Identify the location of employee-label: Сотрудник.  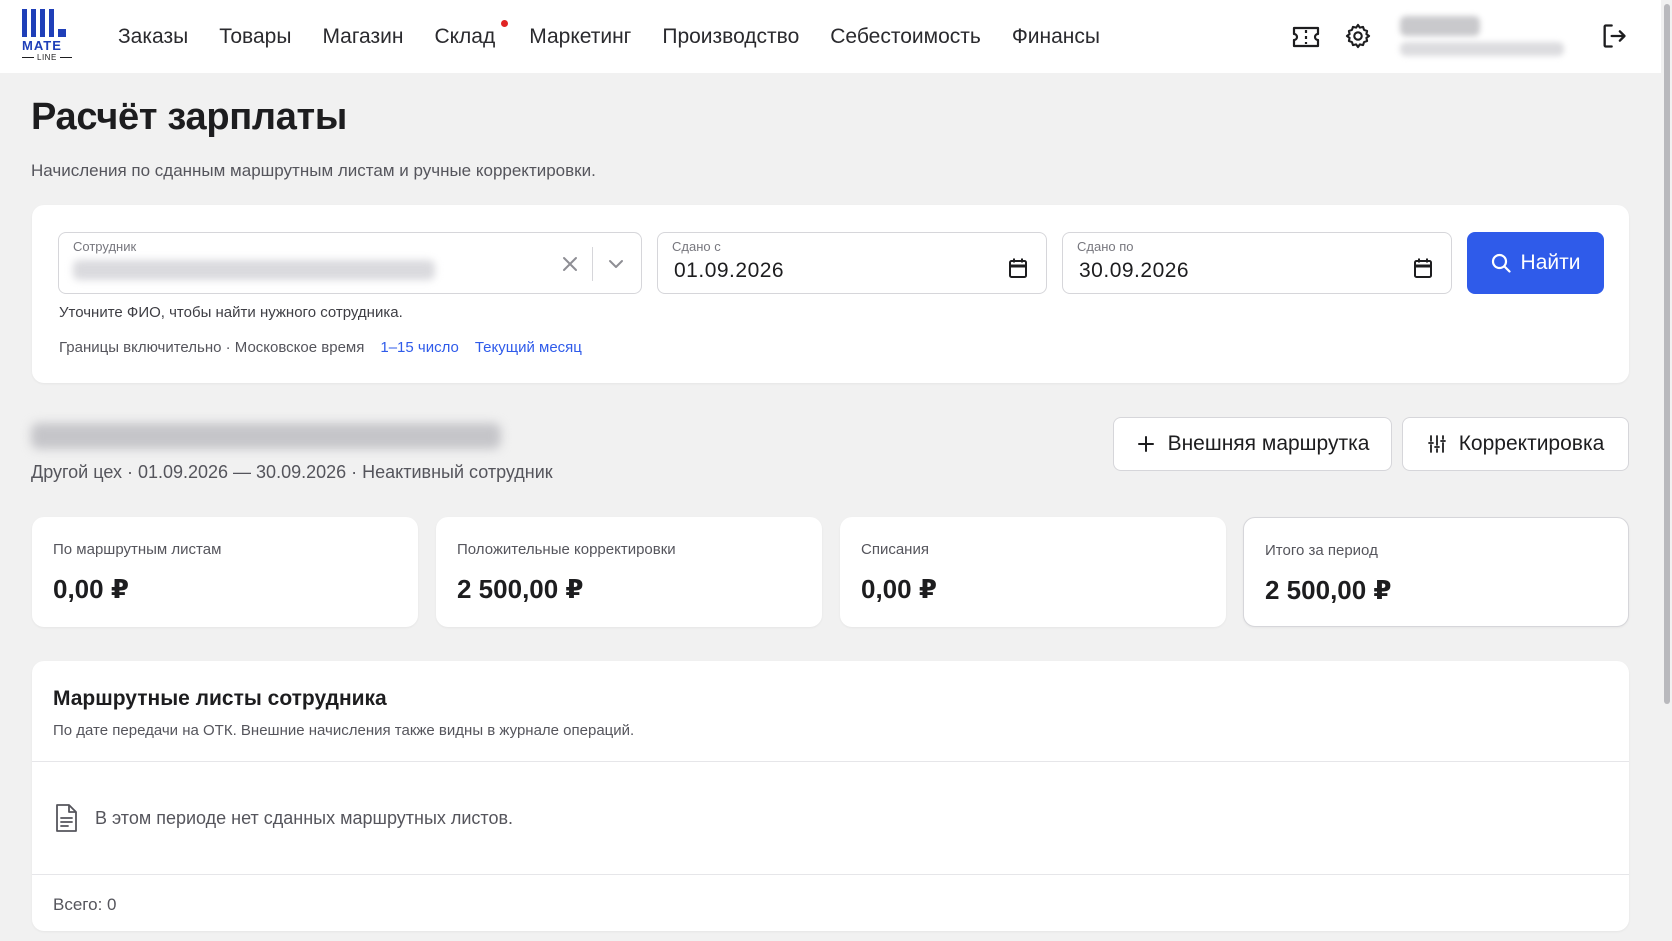
(105, 246).